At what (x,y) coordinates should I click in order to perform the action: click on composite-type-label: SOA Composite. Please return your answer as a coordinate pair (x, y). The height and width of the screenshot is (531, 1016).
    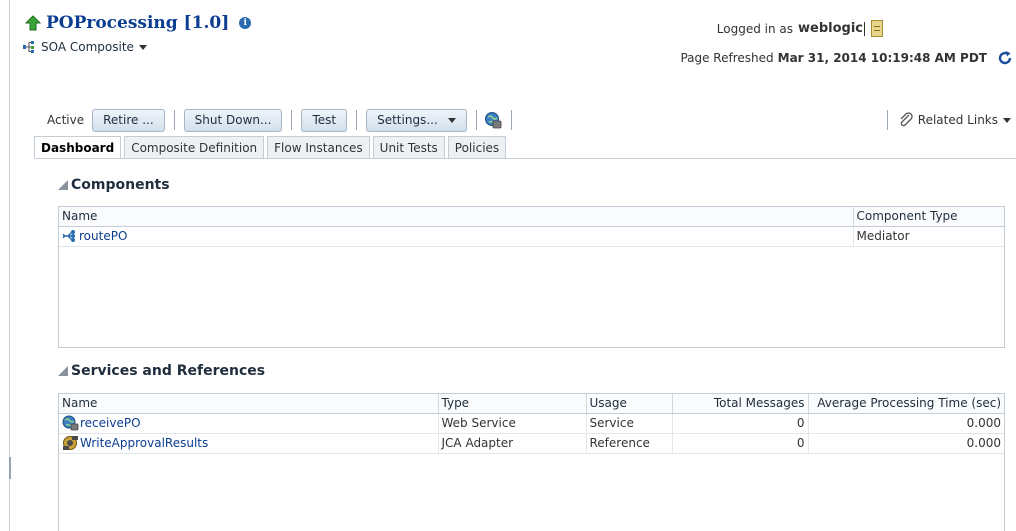
    Looking at the image, I should click on (87, 47).